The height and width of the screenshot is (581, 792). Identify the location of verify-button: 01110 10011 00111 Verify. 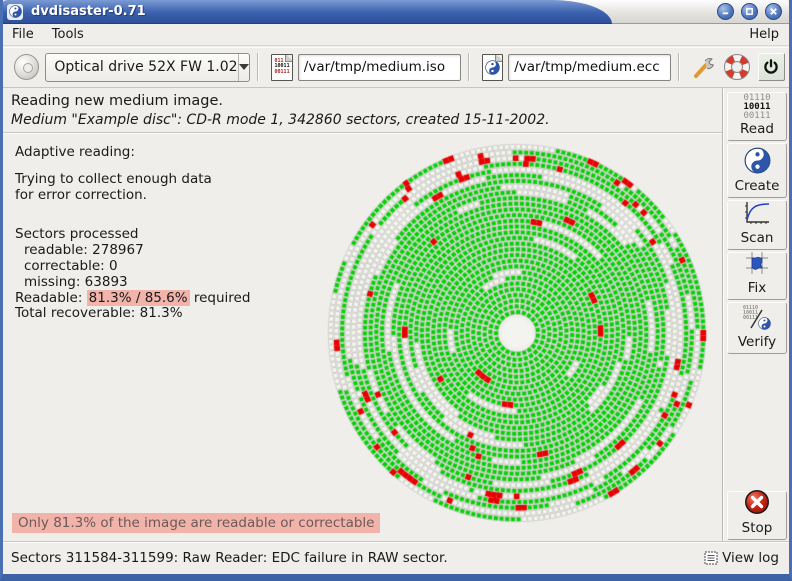
(757, 328).